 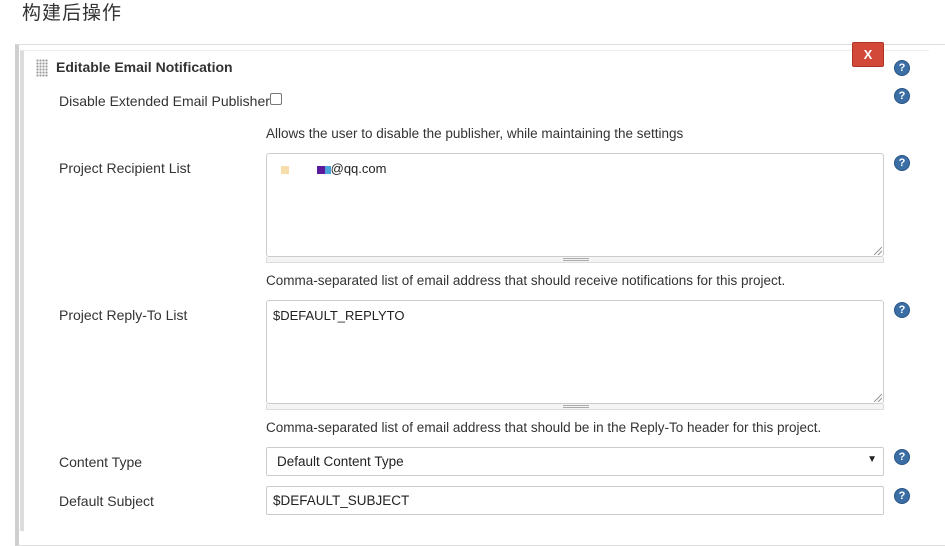 What do you see at coordinates (144, 67) in the screenshot?
I see `block-title: Editable Email Notification` at bounding box center [144, 67].